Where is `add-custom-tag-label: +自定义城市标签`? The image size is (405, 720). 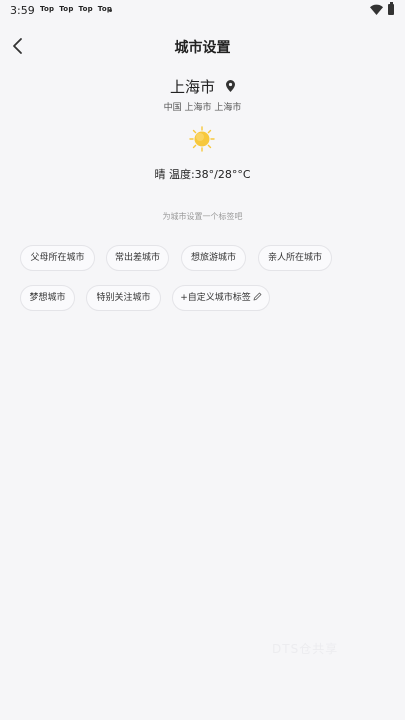
add-custom-tag-label: +自定义城市标签 is located at coordinates (215, 298).